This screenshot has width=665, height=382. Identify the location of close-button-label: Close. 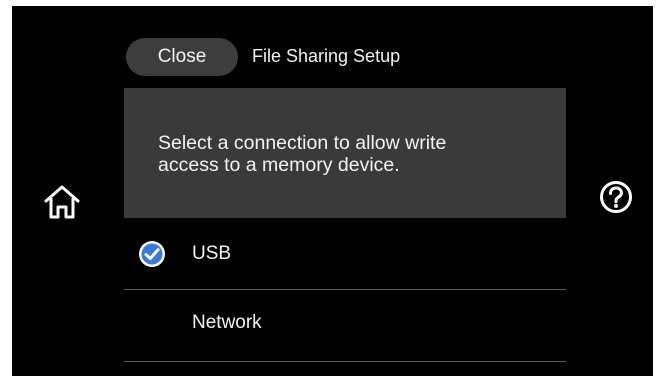
(182, 56).